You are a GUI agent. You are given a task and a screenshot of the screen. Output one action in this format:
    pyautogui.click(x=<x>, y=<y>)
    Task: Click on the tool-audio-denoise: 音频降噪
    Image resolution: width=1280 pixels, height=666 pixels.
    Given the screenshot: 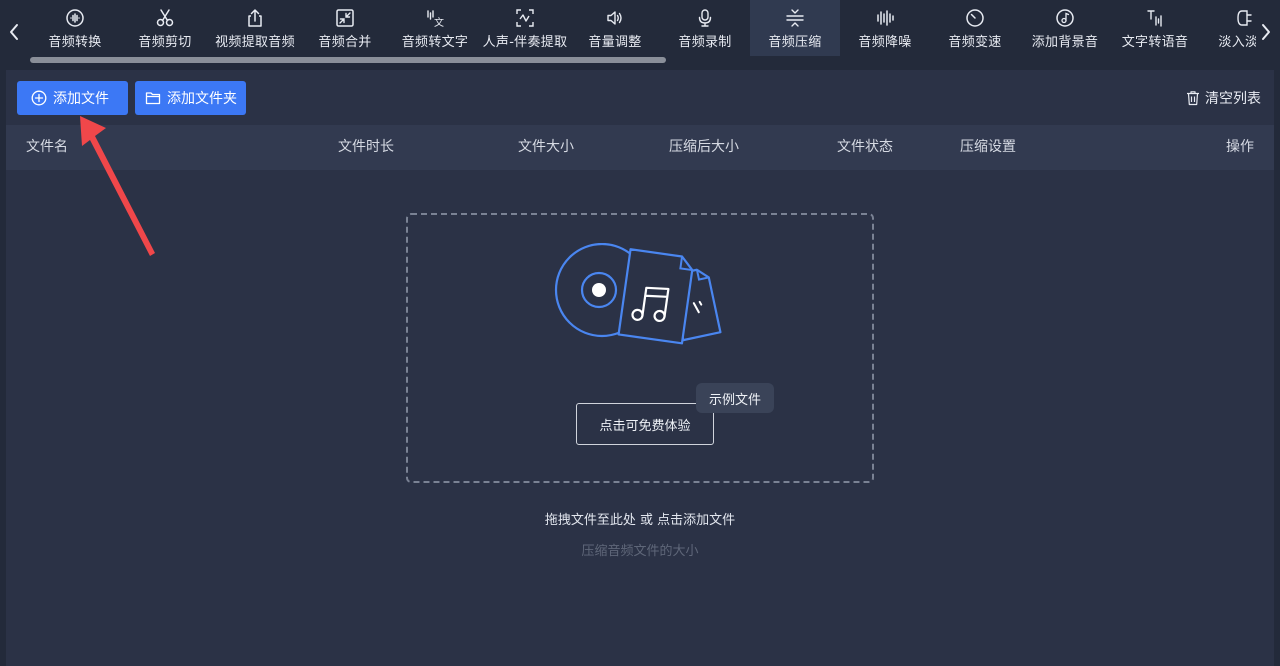 What is the action you would take?
    pyautogui.click(x=885, y=28)
    